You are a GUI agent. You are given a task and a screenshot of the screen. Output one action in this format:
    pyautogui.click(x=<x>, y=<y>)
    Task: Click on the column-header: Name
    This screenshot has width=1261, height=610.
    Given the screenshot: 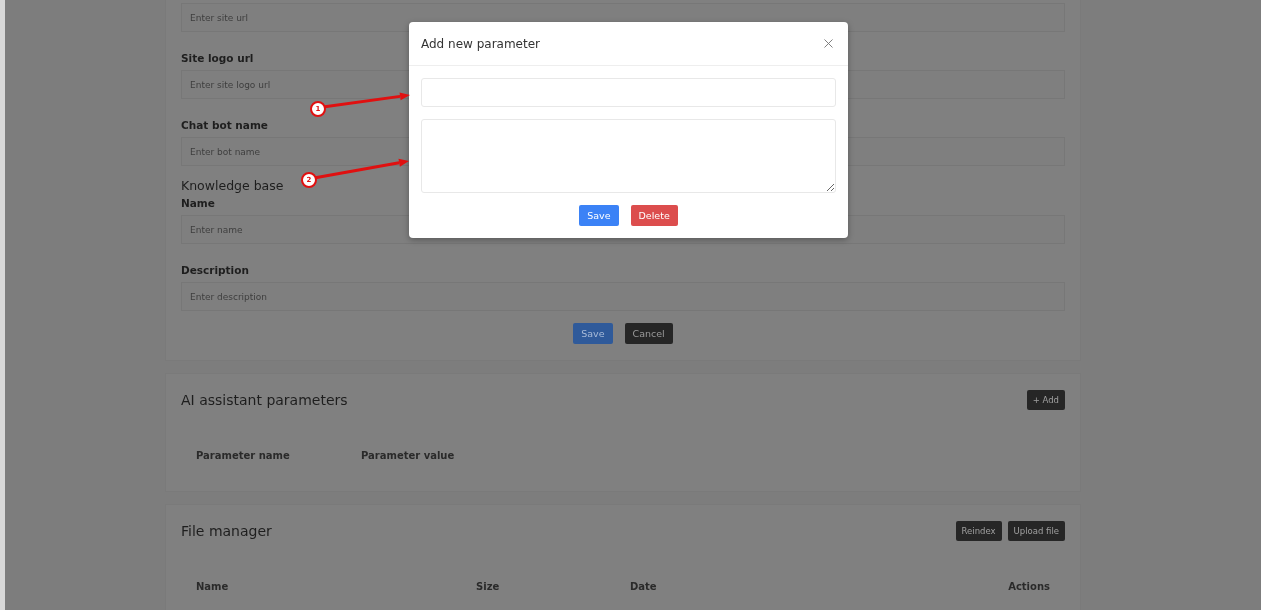 What is the action you would take?
    pyautogui.click(x=213, y=586)
    